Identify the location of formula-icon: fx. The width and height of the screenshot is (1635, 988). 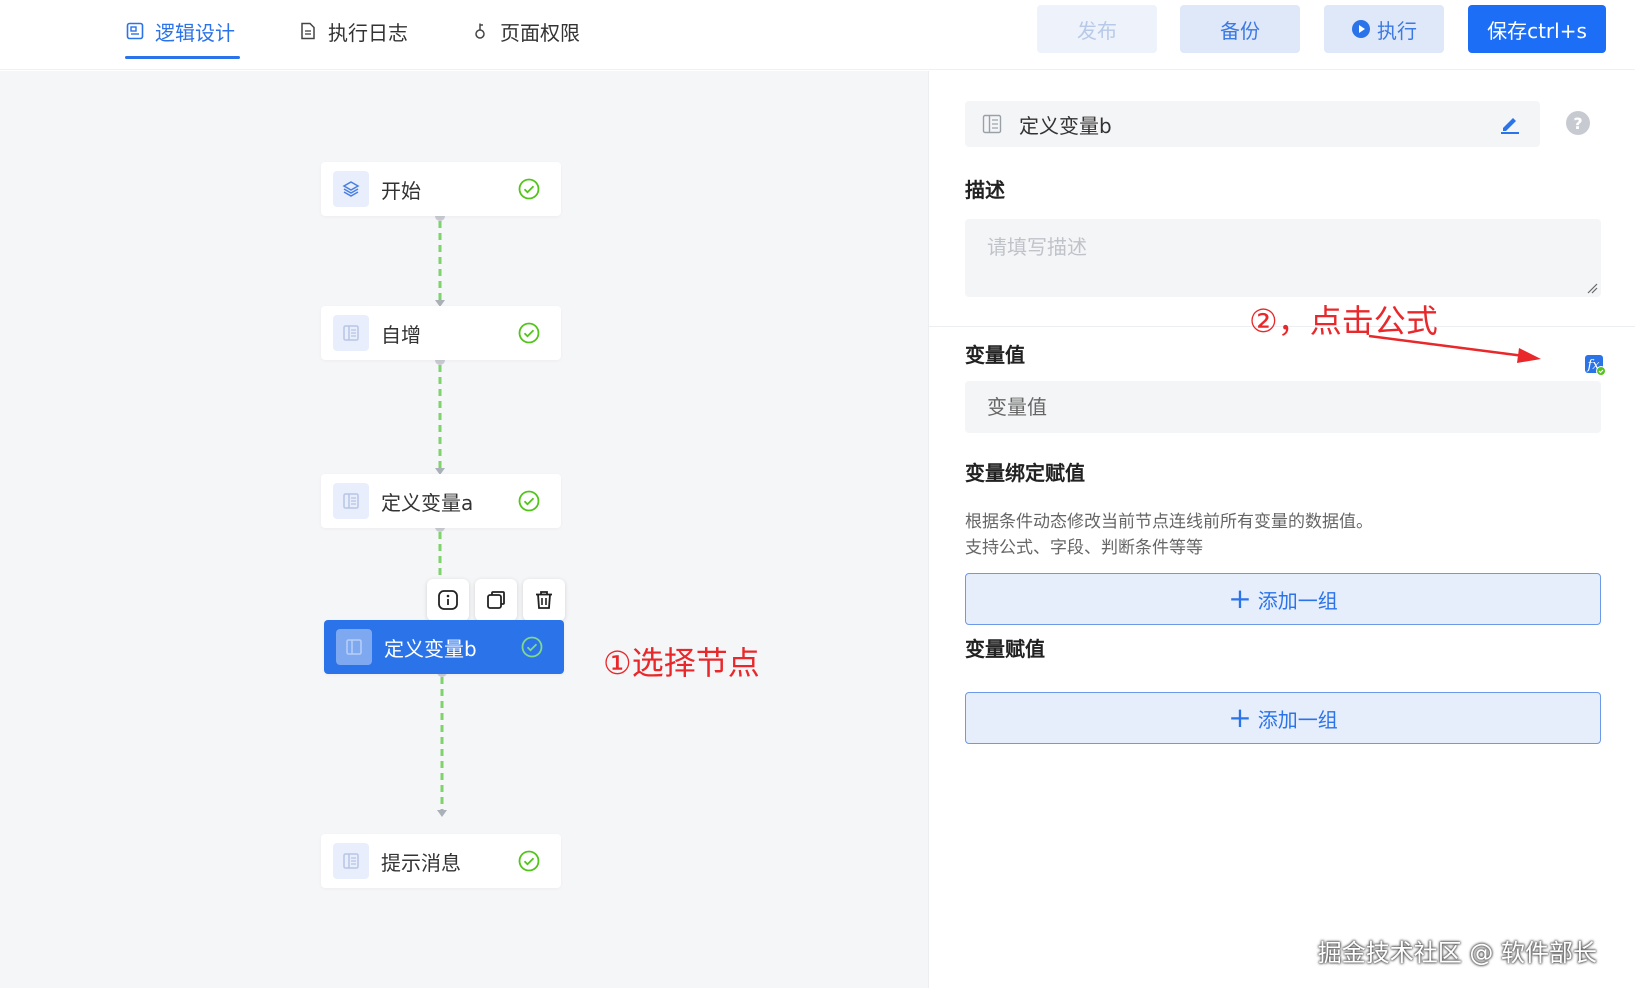
(1595, 365).